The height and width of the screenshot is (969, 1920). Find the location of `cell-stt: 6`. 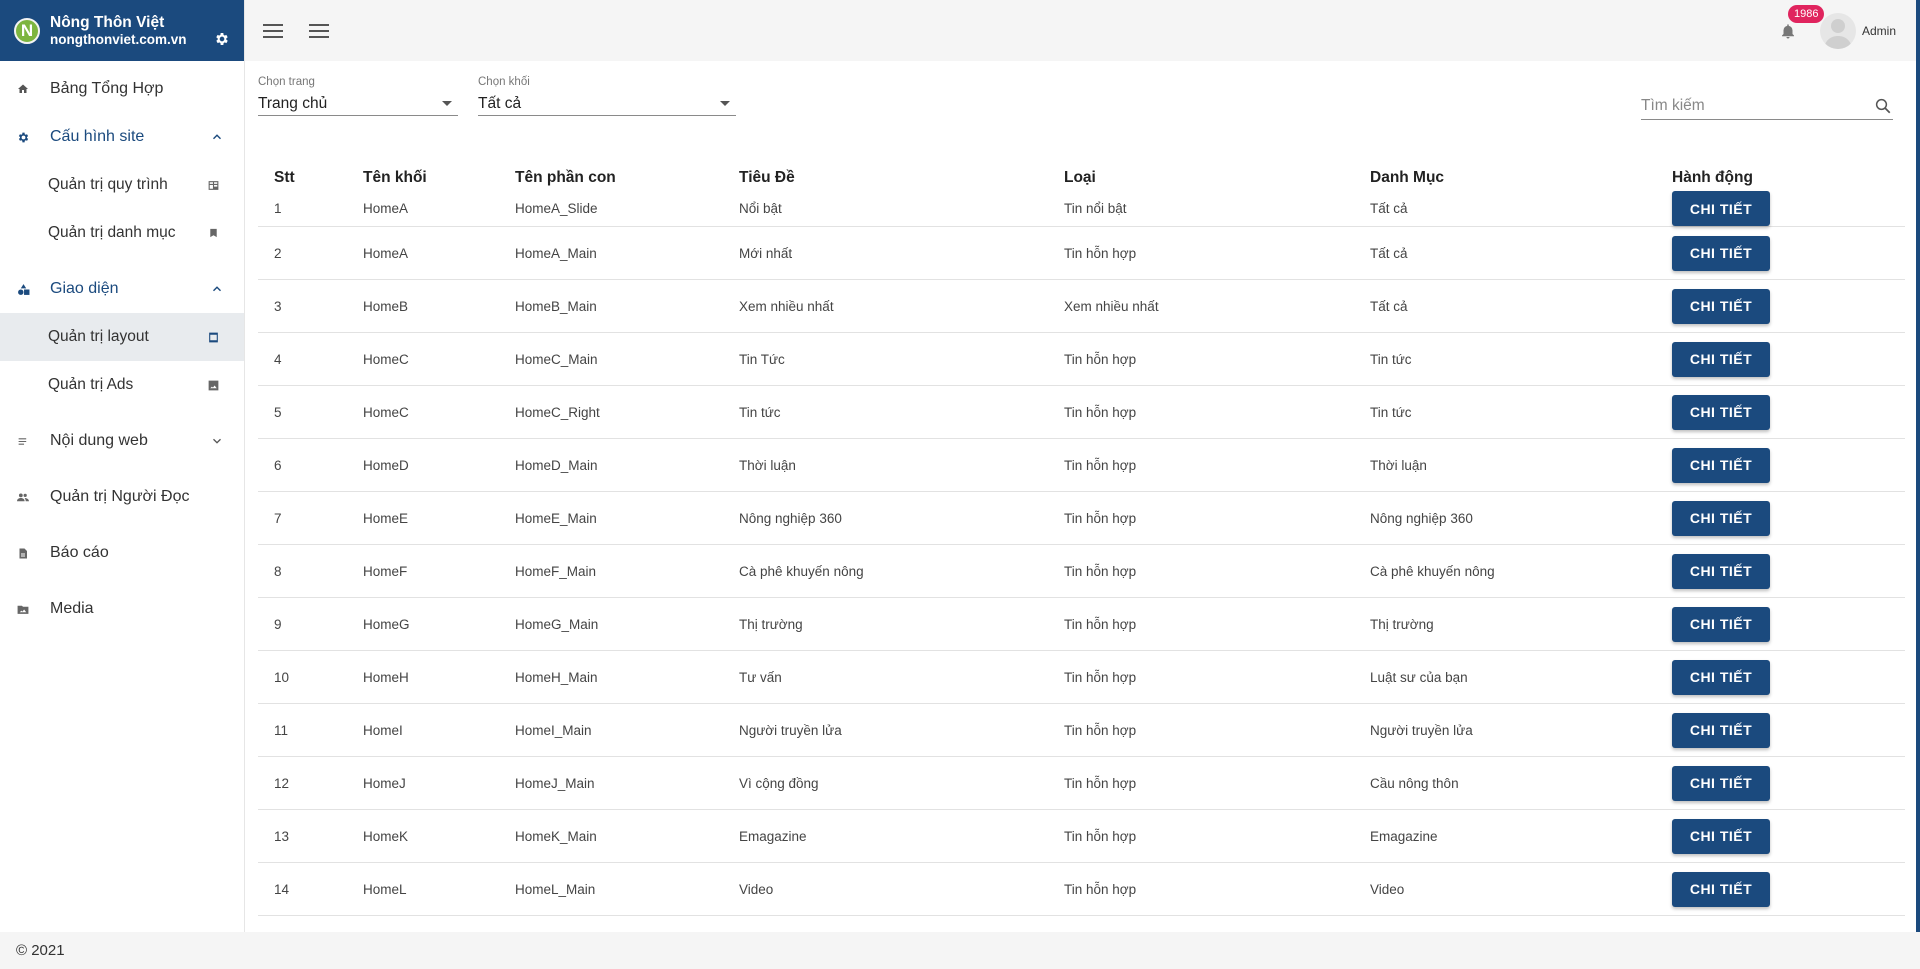

cell-stt: 6 is located at coordinates (302, 465).